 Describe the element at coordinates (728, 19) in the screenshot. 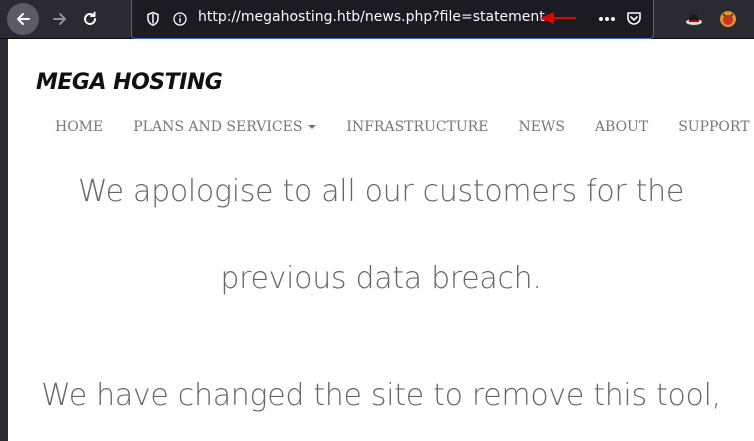

I see `extension-fox-icon` at that location.